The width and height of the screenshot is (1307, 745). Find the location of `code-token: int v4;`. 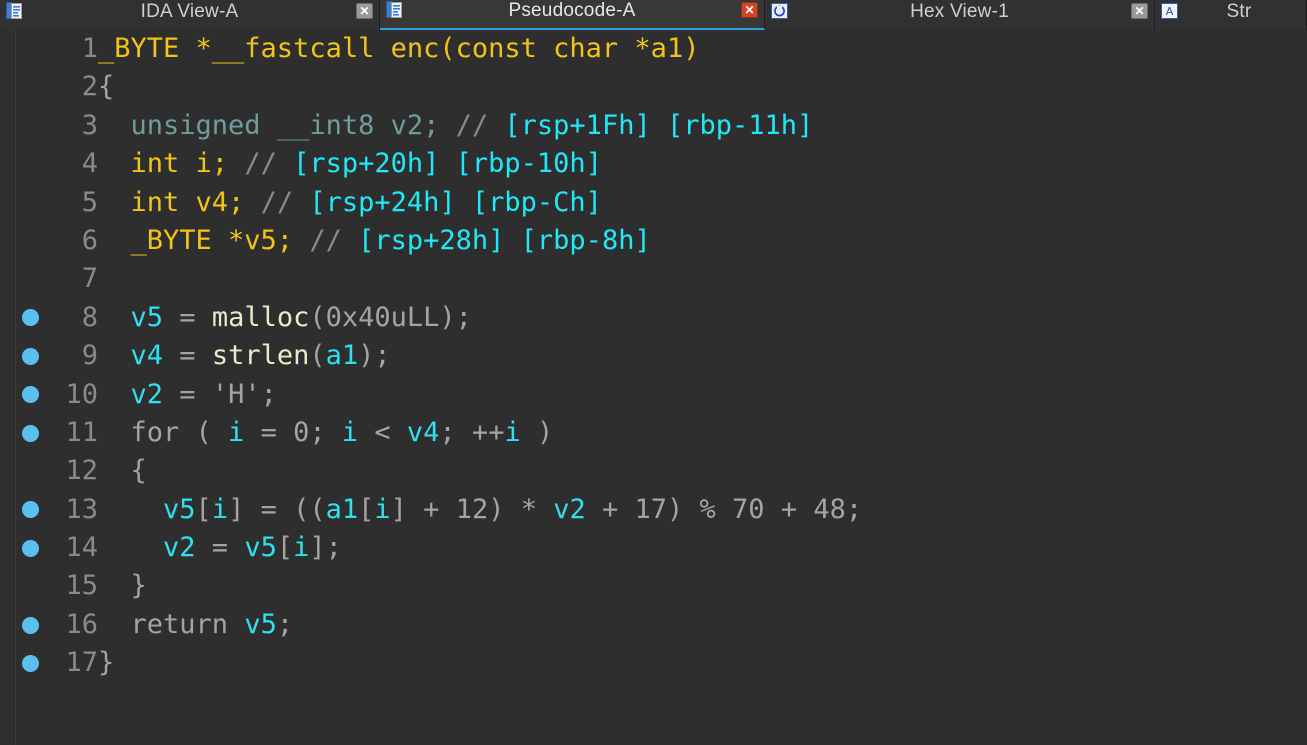

code-token: int v4; is located at coordinates (179, 202).